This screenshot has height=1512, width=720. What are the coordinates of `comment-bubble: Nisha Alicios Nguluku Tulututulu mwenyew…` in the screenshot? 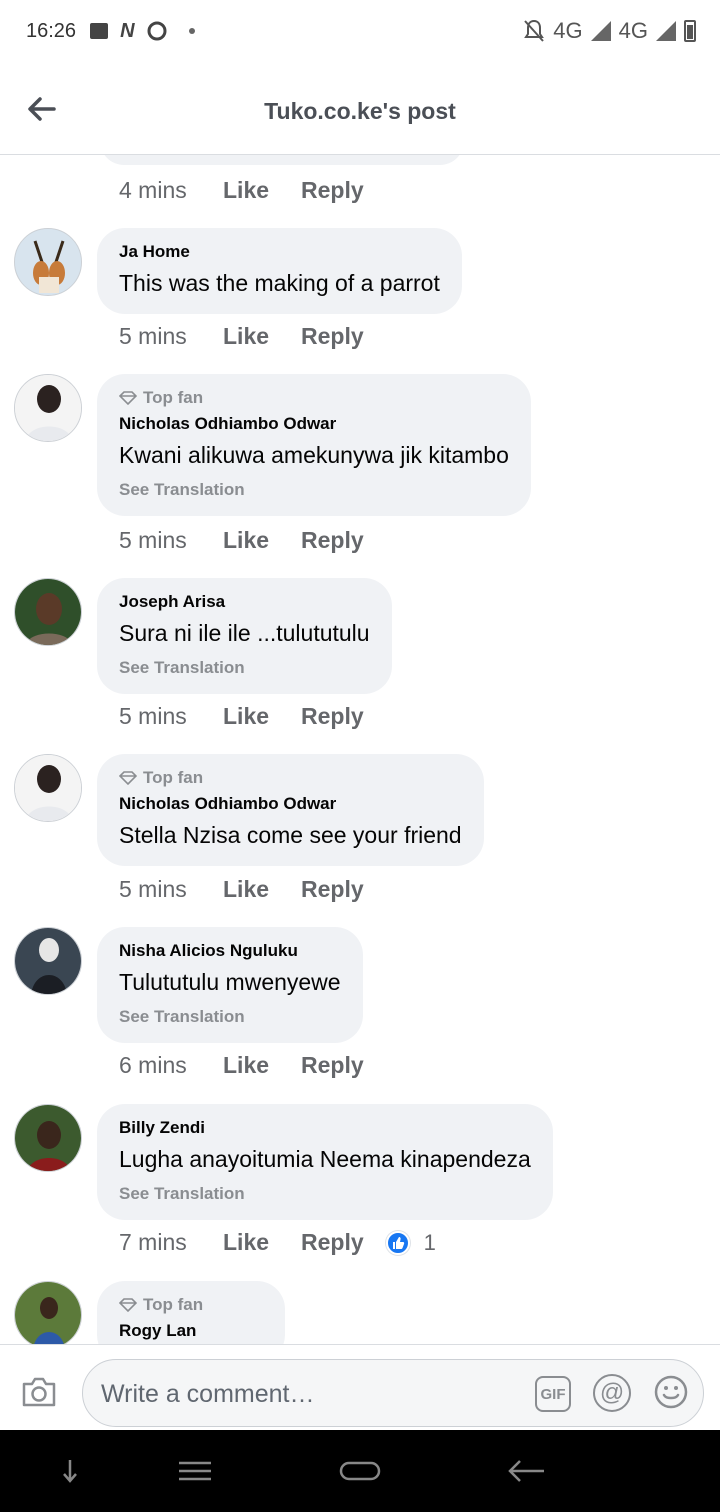 It's located at (230, 985).